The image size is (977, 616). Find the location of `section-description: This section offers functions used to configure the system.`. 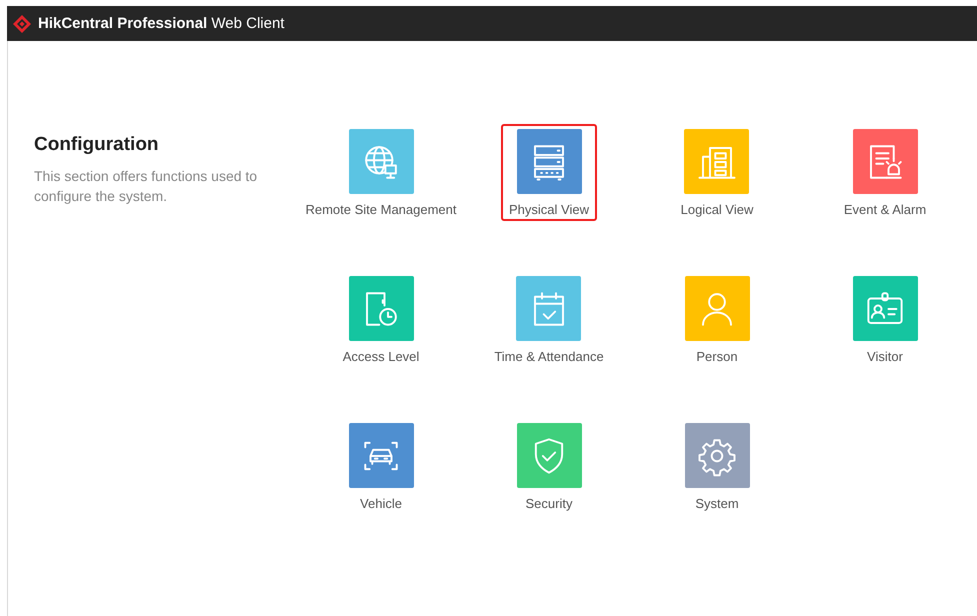

section-description: This section offers functions used to configure the system. is located at coordinates (146, 186).